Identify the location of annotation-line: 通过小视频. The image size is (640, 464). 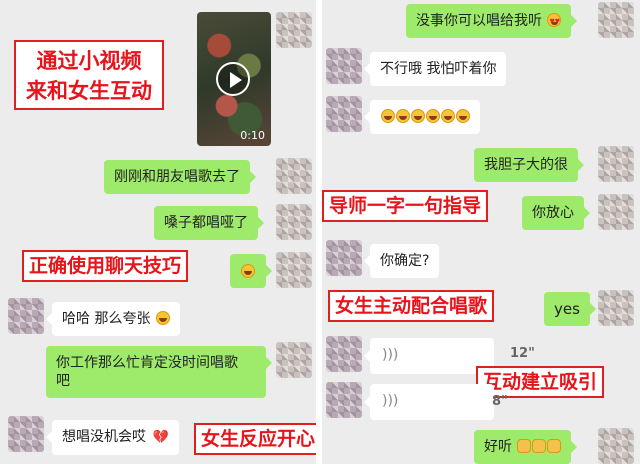
(89, 61).